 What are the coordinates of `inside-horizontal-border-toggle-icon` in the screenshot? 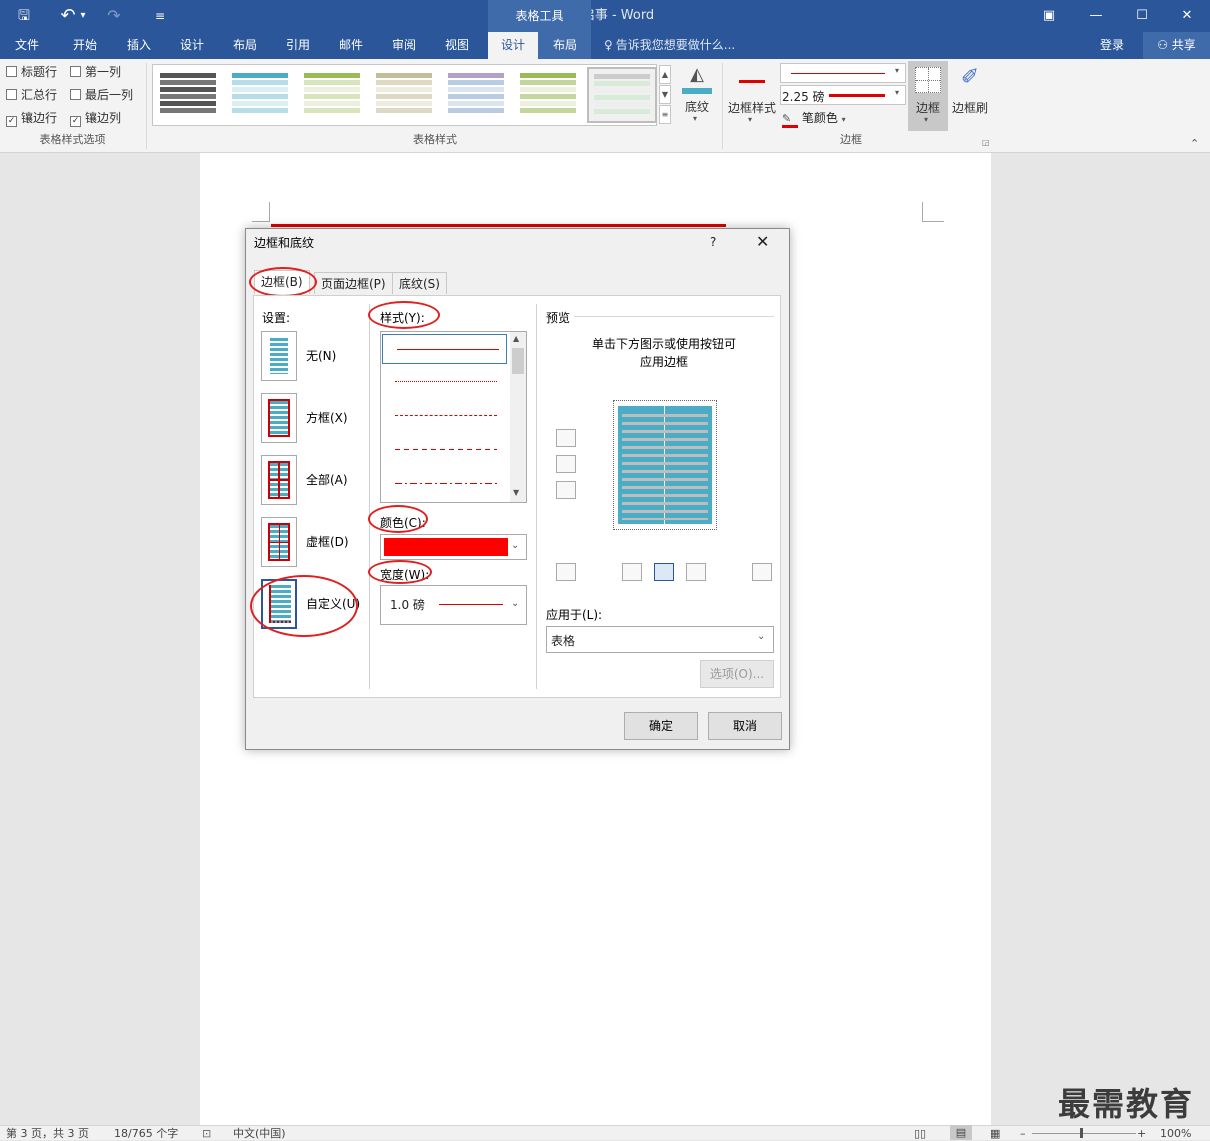 It's located at (566, 464).